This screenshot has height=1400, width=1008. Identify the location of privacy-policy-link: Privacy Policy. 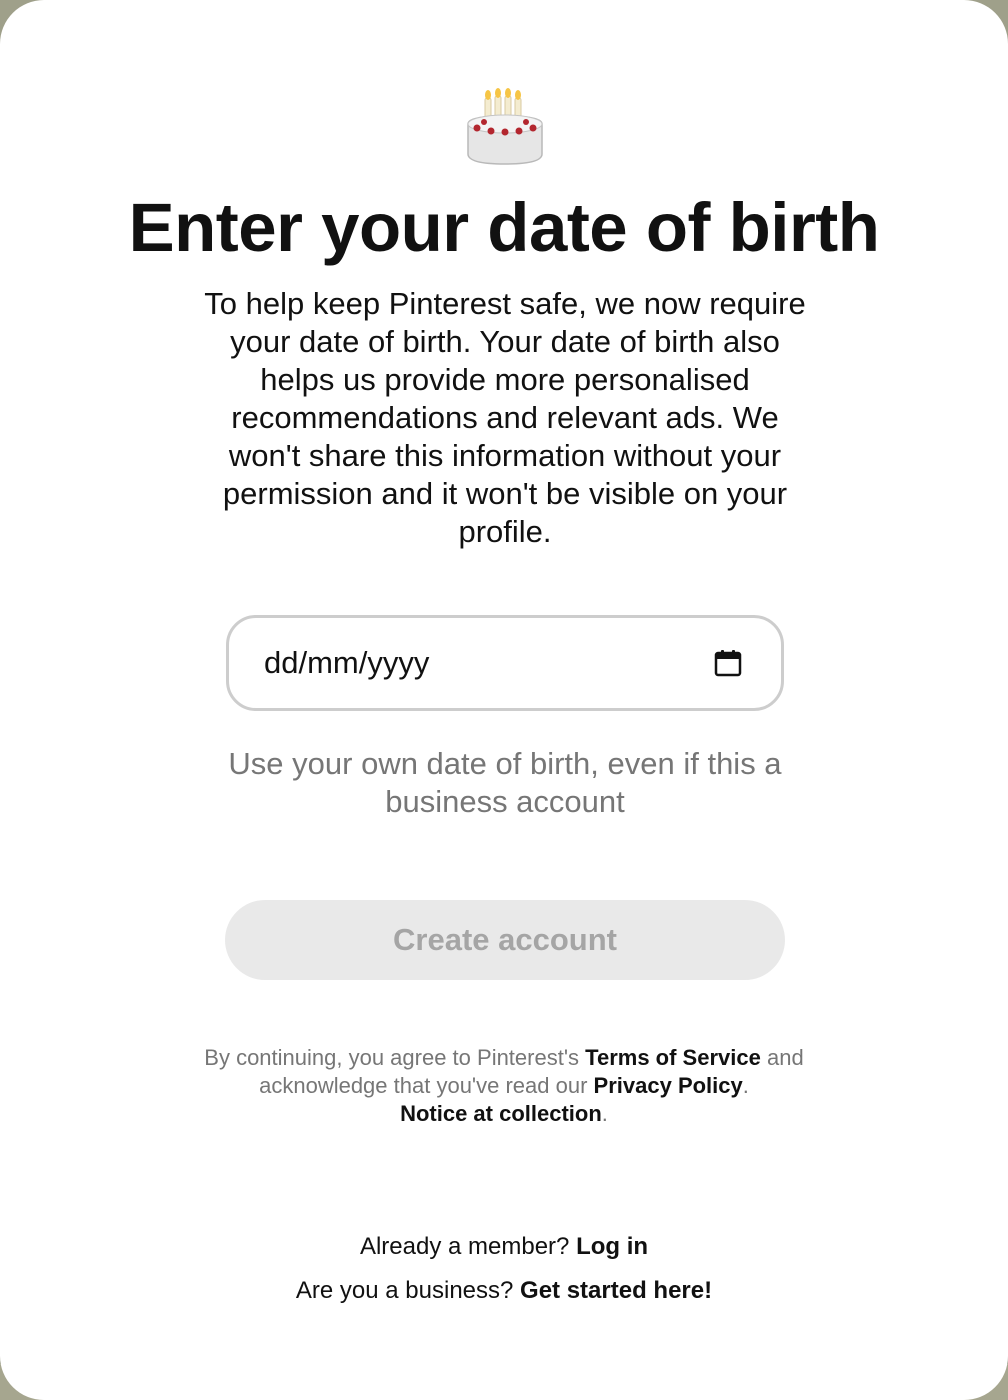
(668, 1085).